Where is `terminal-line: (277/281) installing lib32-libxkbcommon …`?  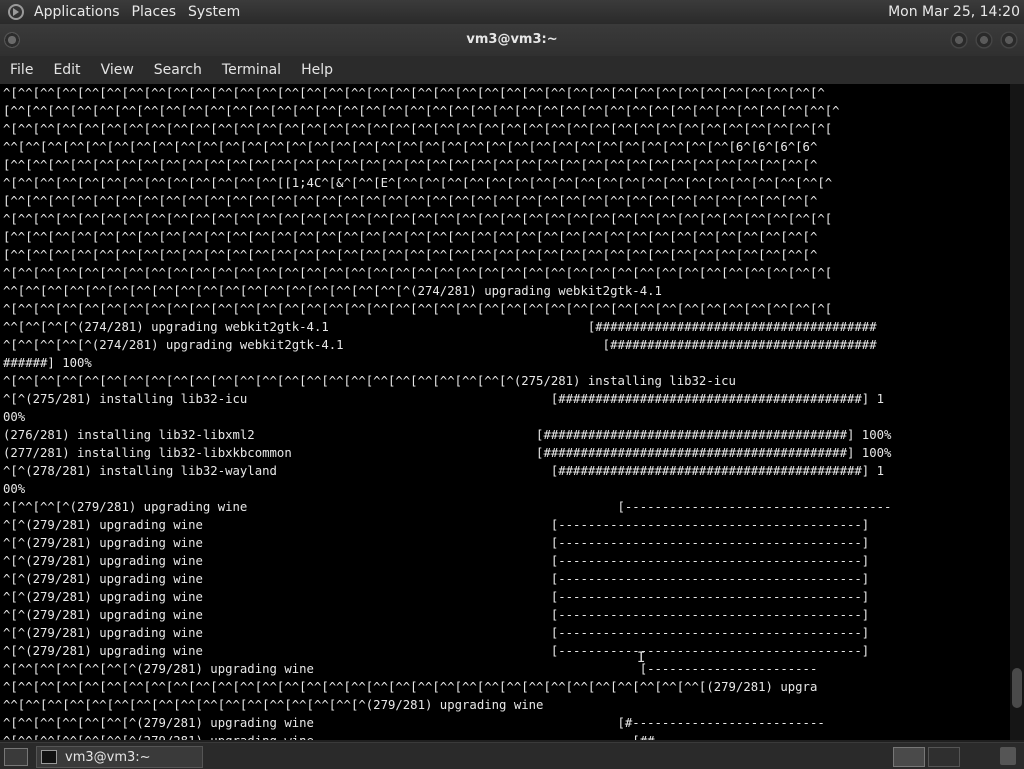 terminal-line: (277/281) installing lib32-libxkbcommon … is located at coordinates (447, 453).